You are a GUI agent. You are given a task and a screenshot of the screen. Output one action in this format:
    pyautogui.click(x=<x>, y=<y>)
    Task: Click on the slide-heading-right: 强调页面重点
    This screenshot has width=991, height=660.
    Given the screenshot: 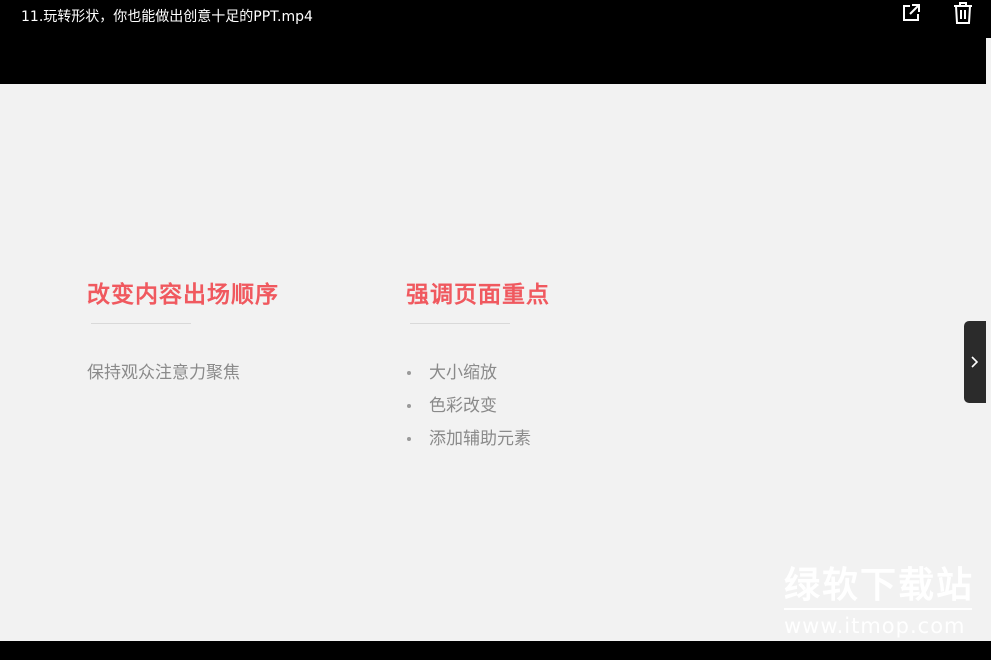 What is the action you would take?
    pyautogui.click(x=478, y=295)
    